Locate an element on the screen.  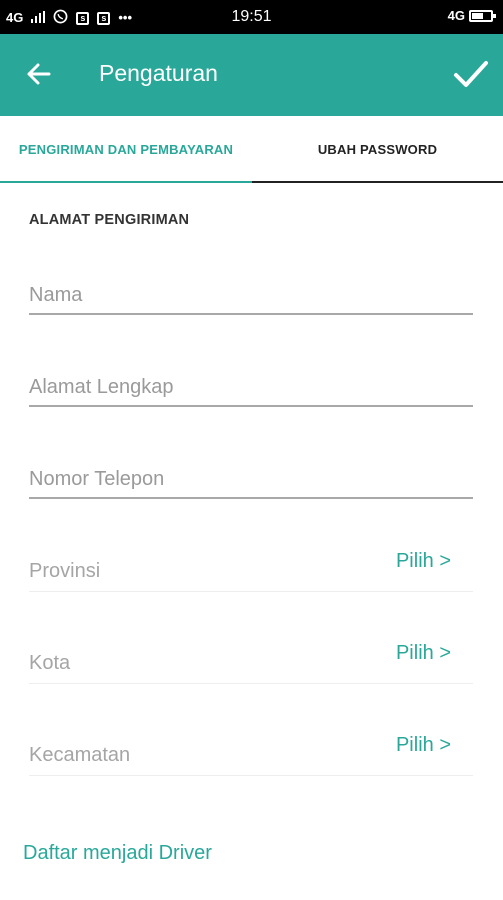
save-button is located at coordinates (471, 76).